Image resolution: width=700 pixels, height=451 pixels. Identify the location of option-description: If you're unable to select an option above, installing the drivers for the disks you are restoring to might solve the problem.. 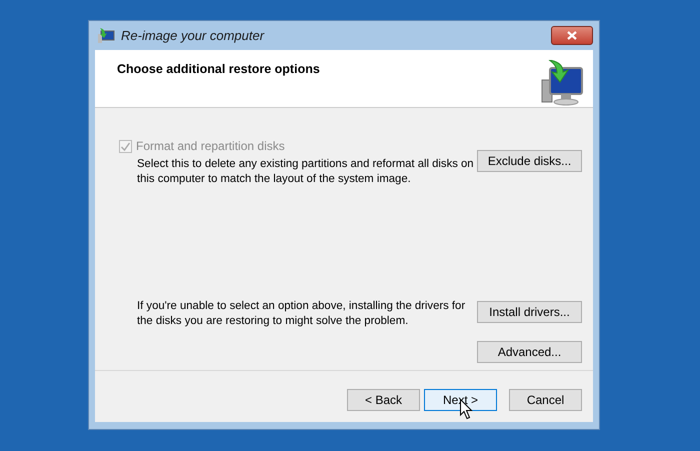
(301, 314).